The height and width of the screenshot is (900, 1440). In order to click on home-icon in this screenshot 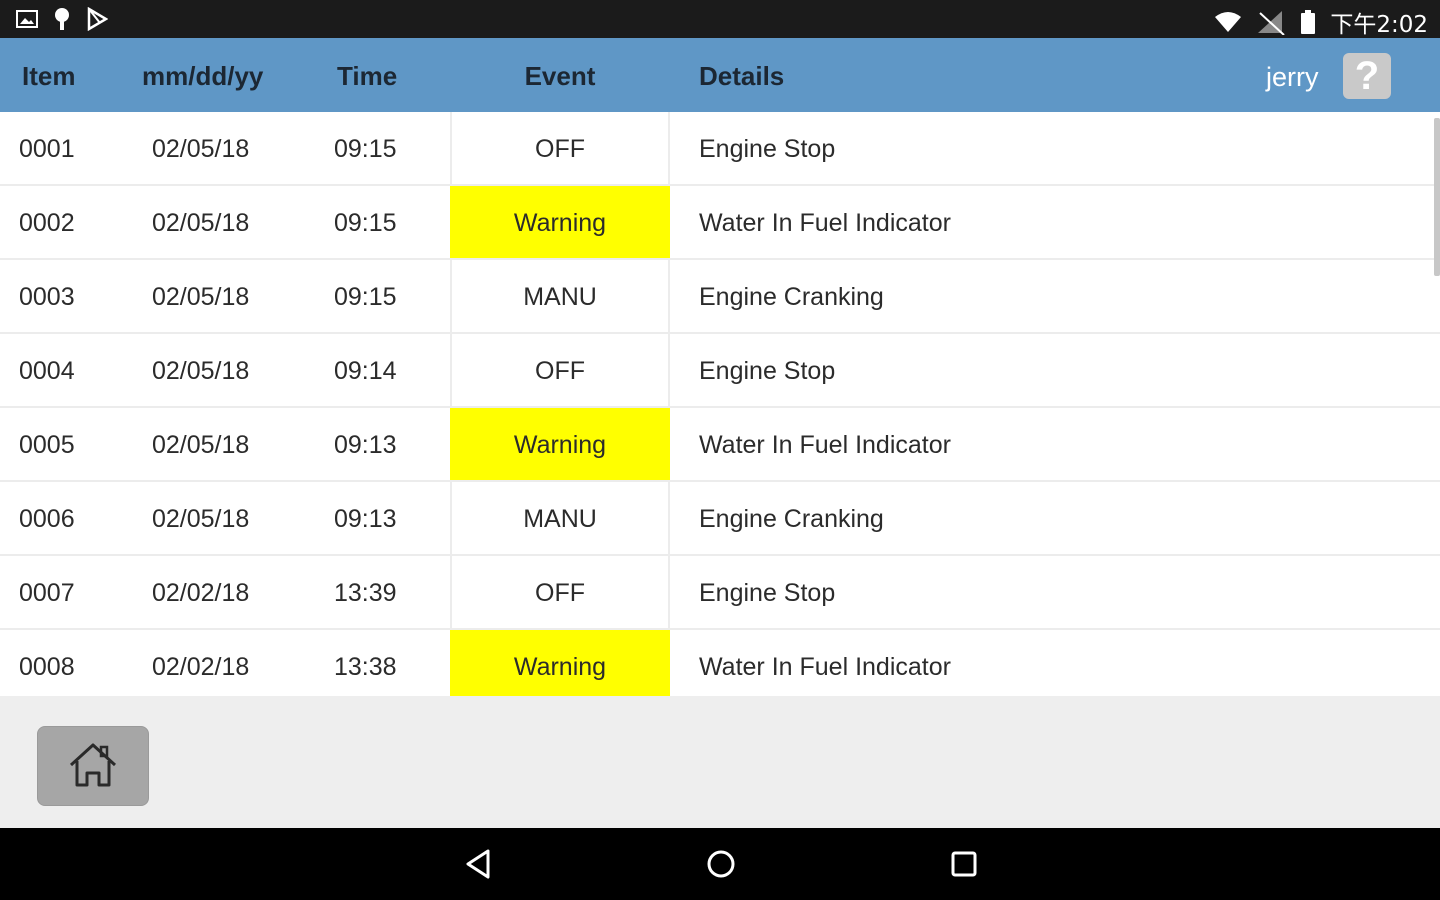, I will do `click(93, 765)`.